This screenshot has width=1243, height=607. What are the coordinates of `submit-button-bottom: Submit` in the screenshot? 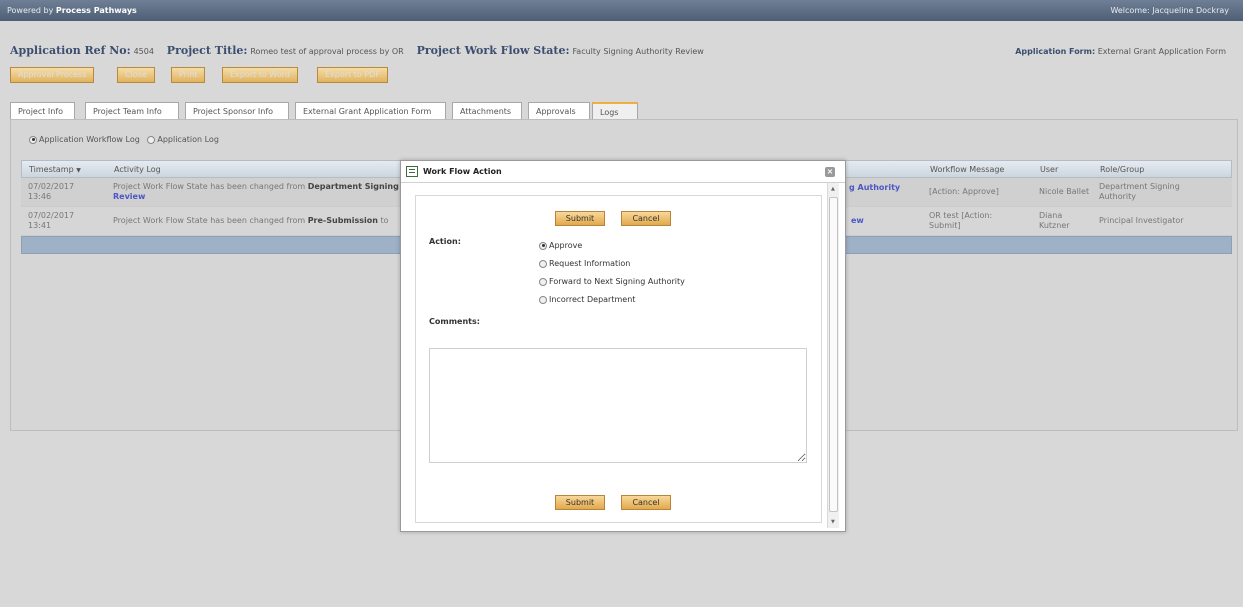 It's located at (580, 502).